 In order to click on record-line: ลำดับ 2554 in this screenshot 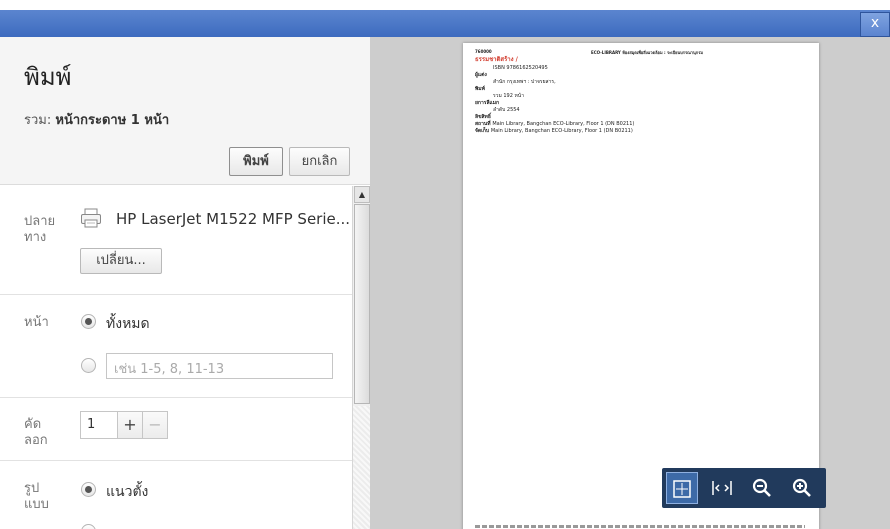, I will do `click(506, 110)`.